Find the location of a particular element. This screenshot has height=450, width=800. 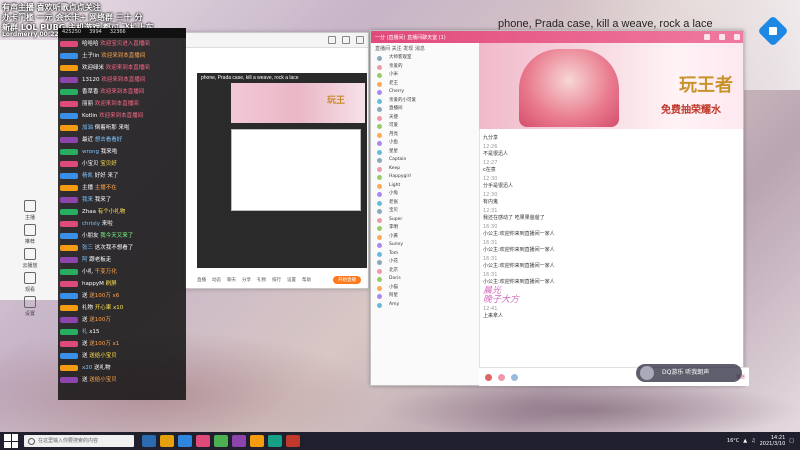

sidebar-item-recommend: 推荐 is located at coordinates (30, 234).